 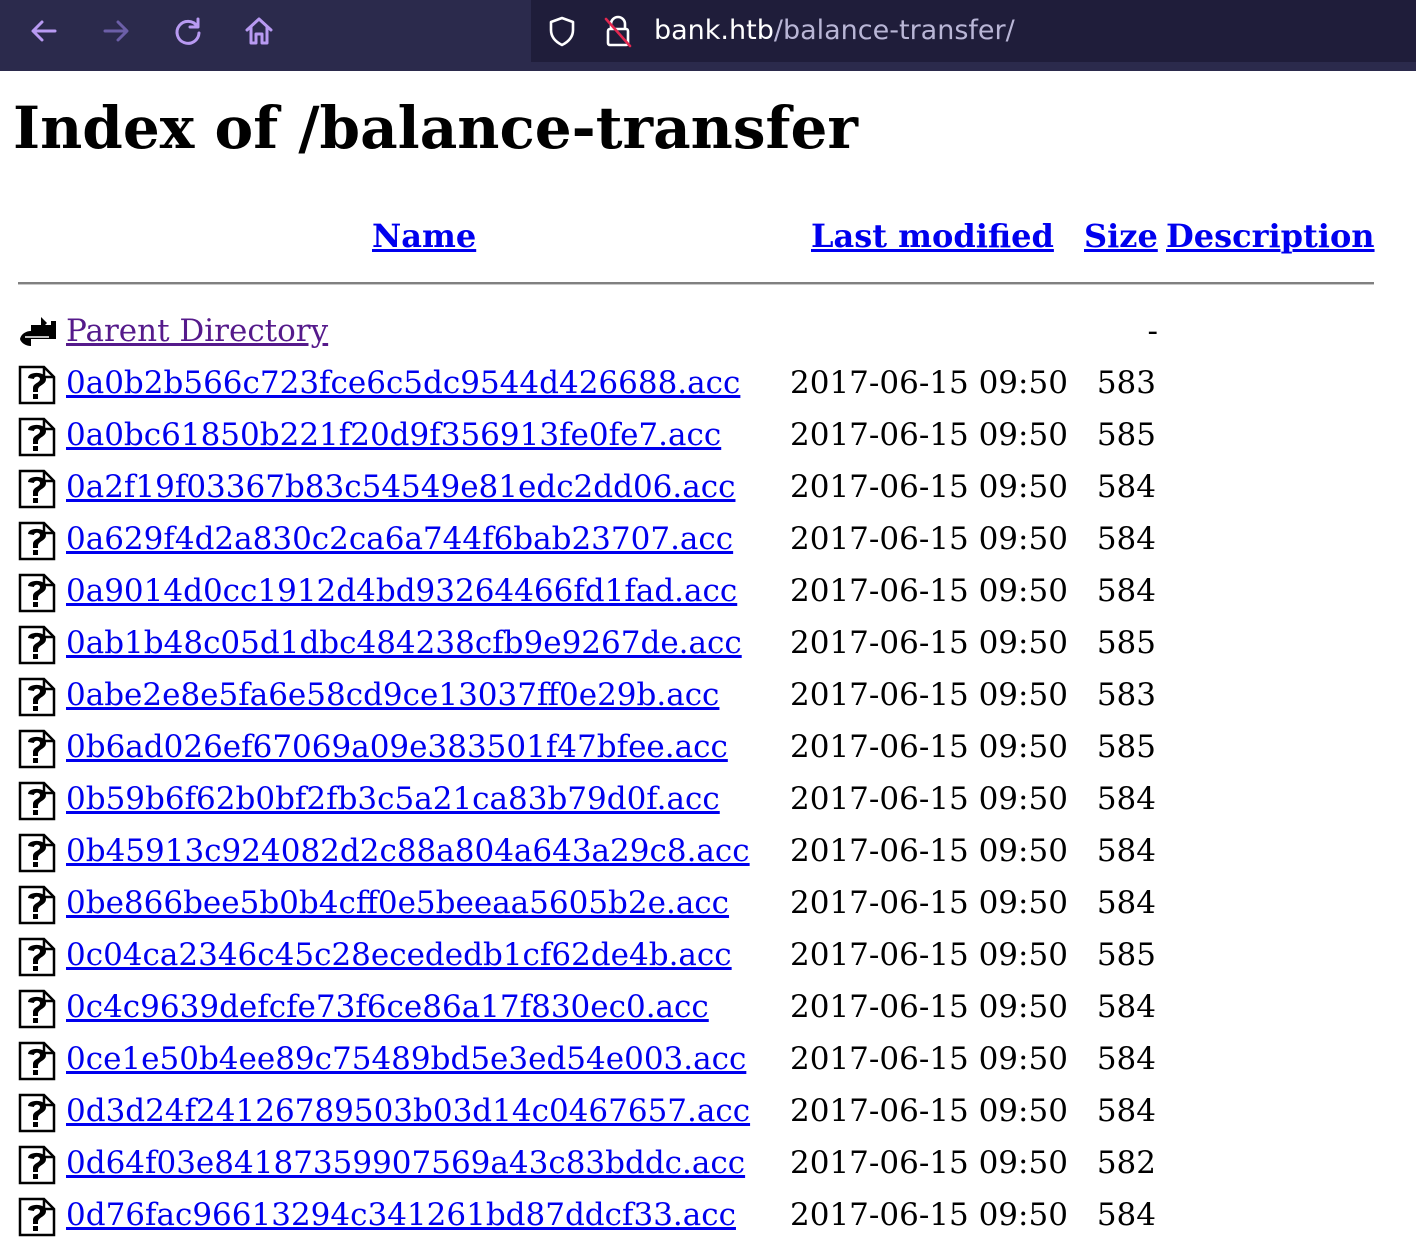 I want to click on shield-icon, so click(x=562, y=31).